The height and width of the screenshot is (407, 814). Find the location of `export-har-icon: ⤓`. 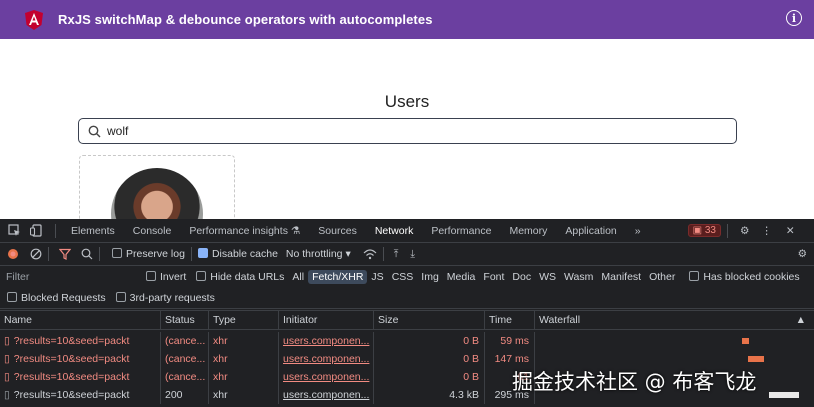

export-har-icon: ⤓ is located at coordinates (412, 254).